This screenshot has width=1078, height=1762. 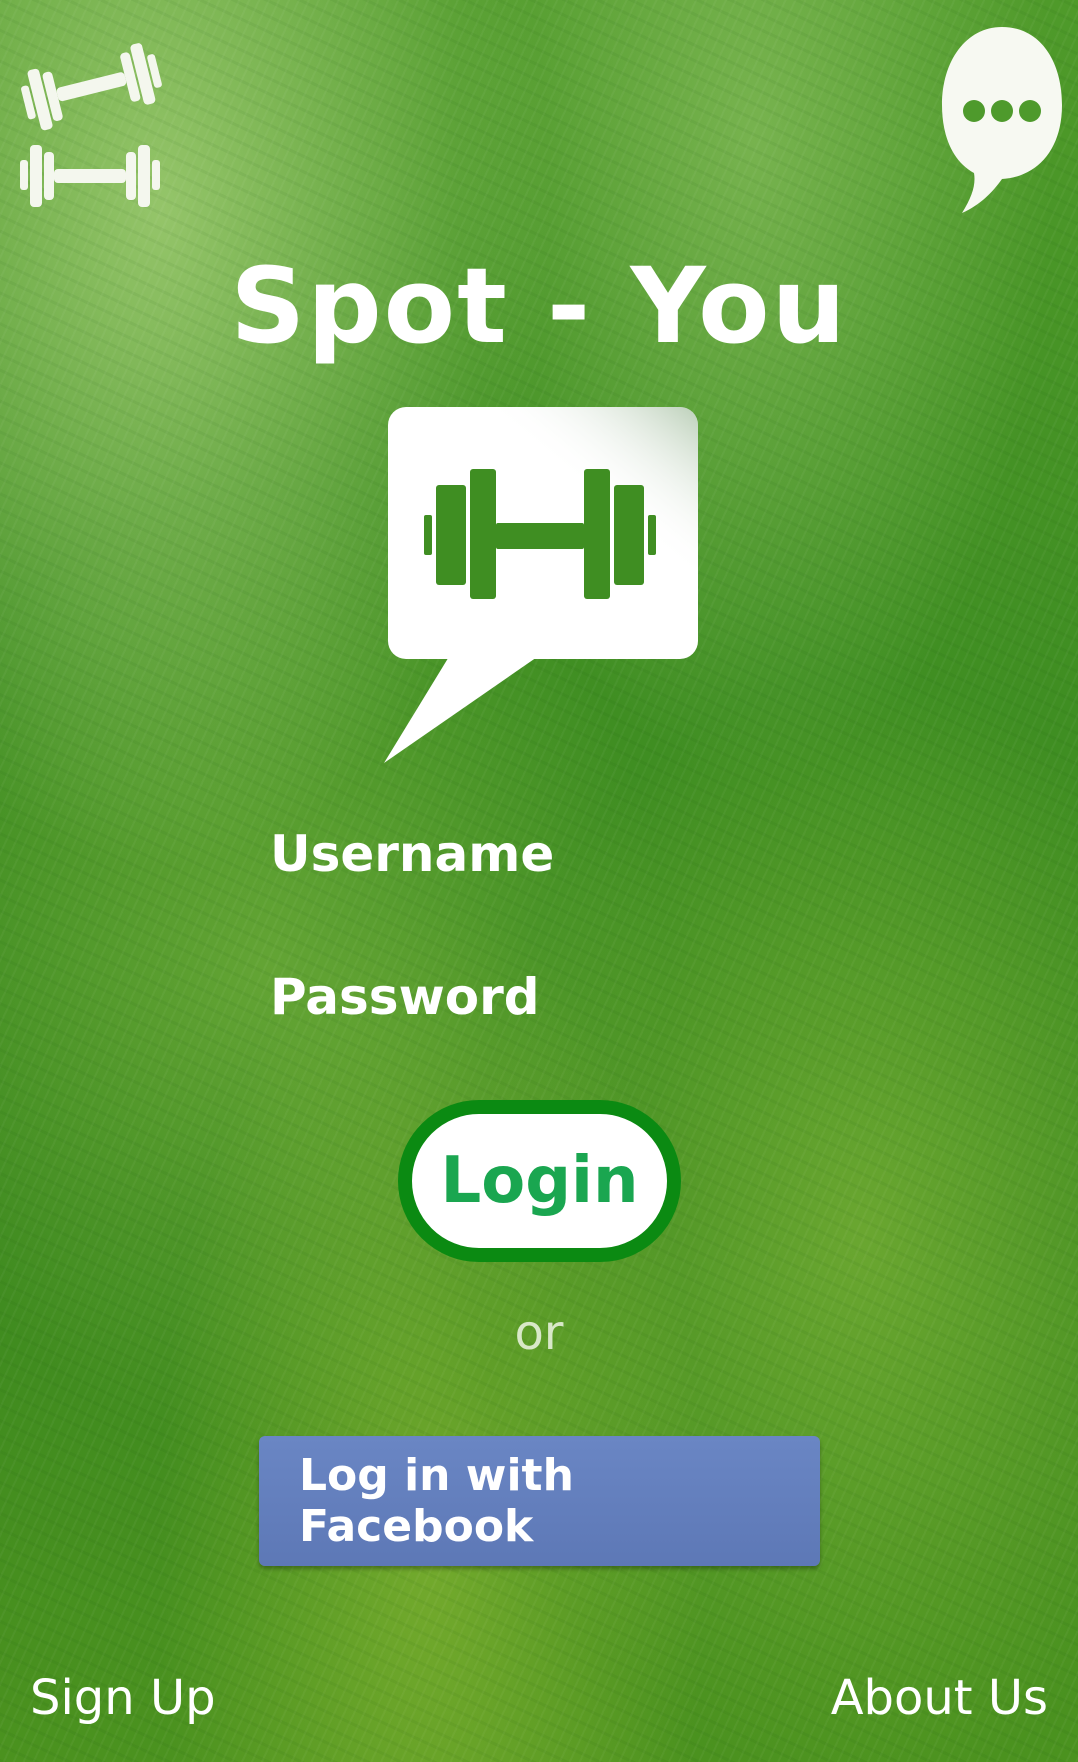 I want to click on password-label: Password, so click(x=405, y=997).